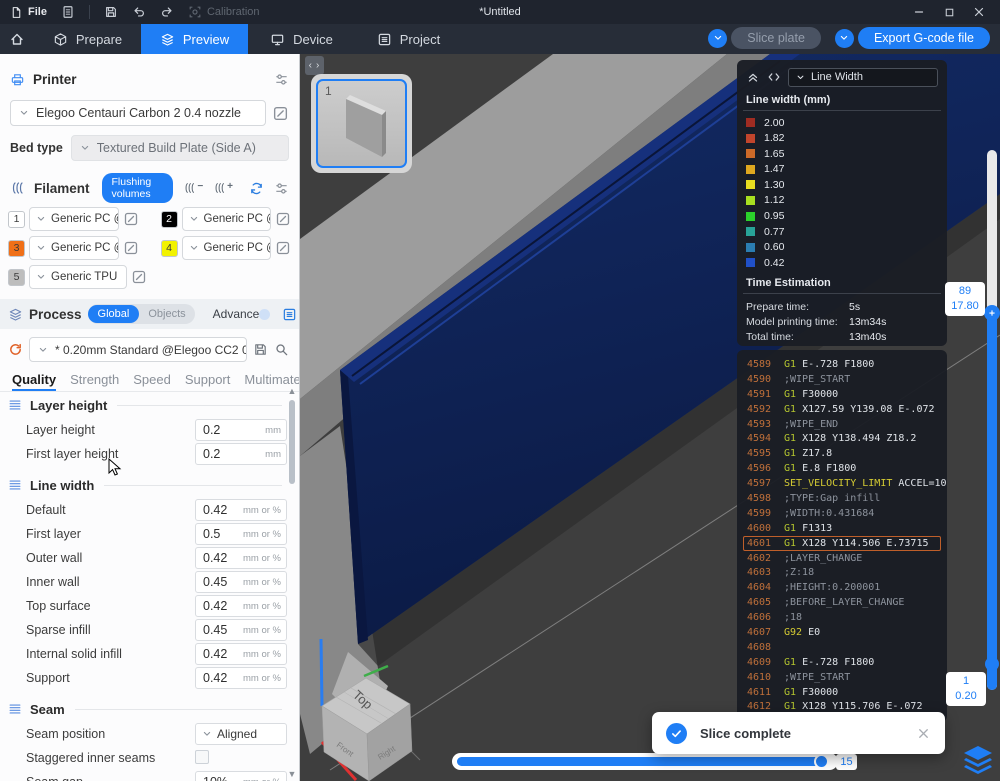 Image resolution: width=1000 pixels, height=781 pixels. Describe the element at coordinates (16, 219) in the screenshot. I see `filament-slot-1: 1` at that location.